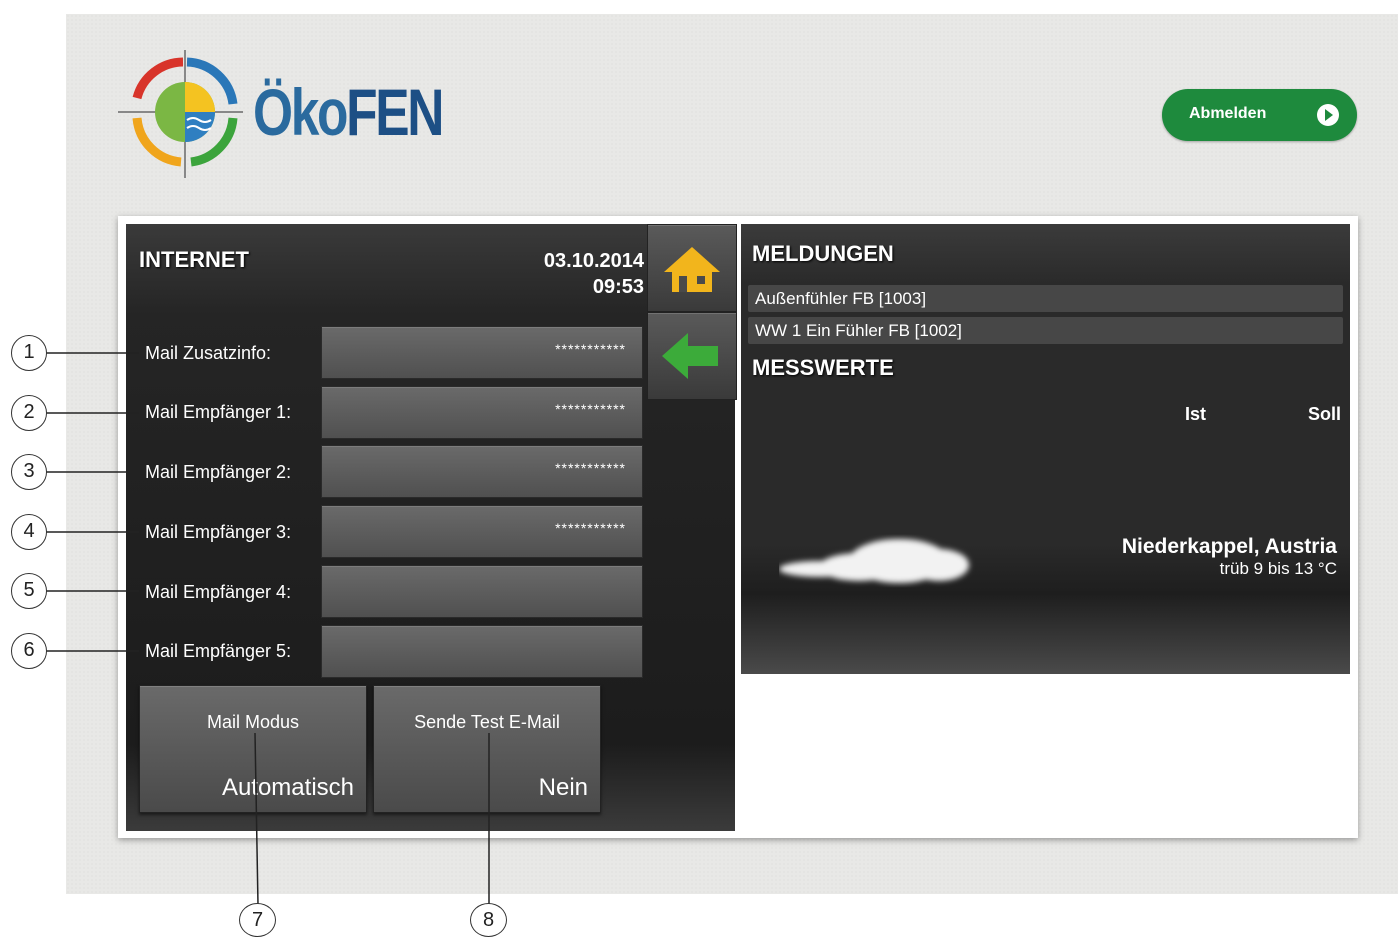 The height and width of the screenshot is (937, 1398). What do you see at coordinates (29, 353) in the screenshot?
I see `callout-1: 1` at bounding box center [29, 353].